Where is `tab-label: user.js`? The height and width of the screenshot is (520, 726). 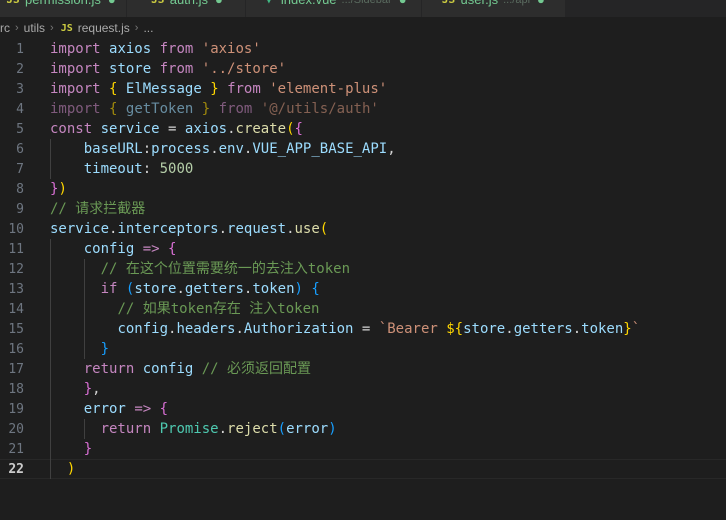
tab-label: user.js is located at coordinates (480, 3).